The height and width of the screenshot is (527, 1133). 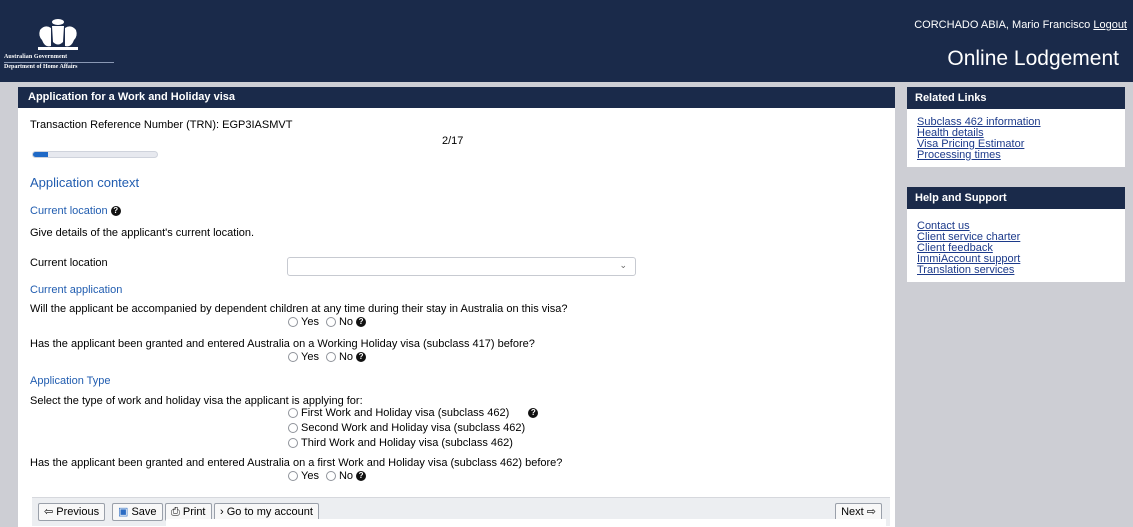 I want to click on first-visa-radio, so click(x=293, y=413).